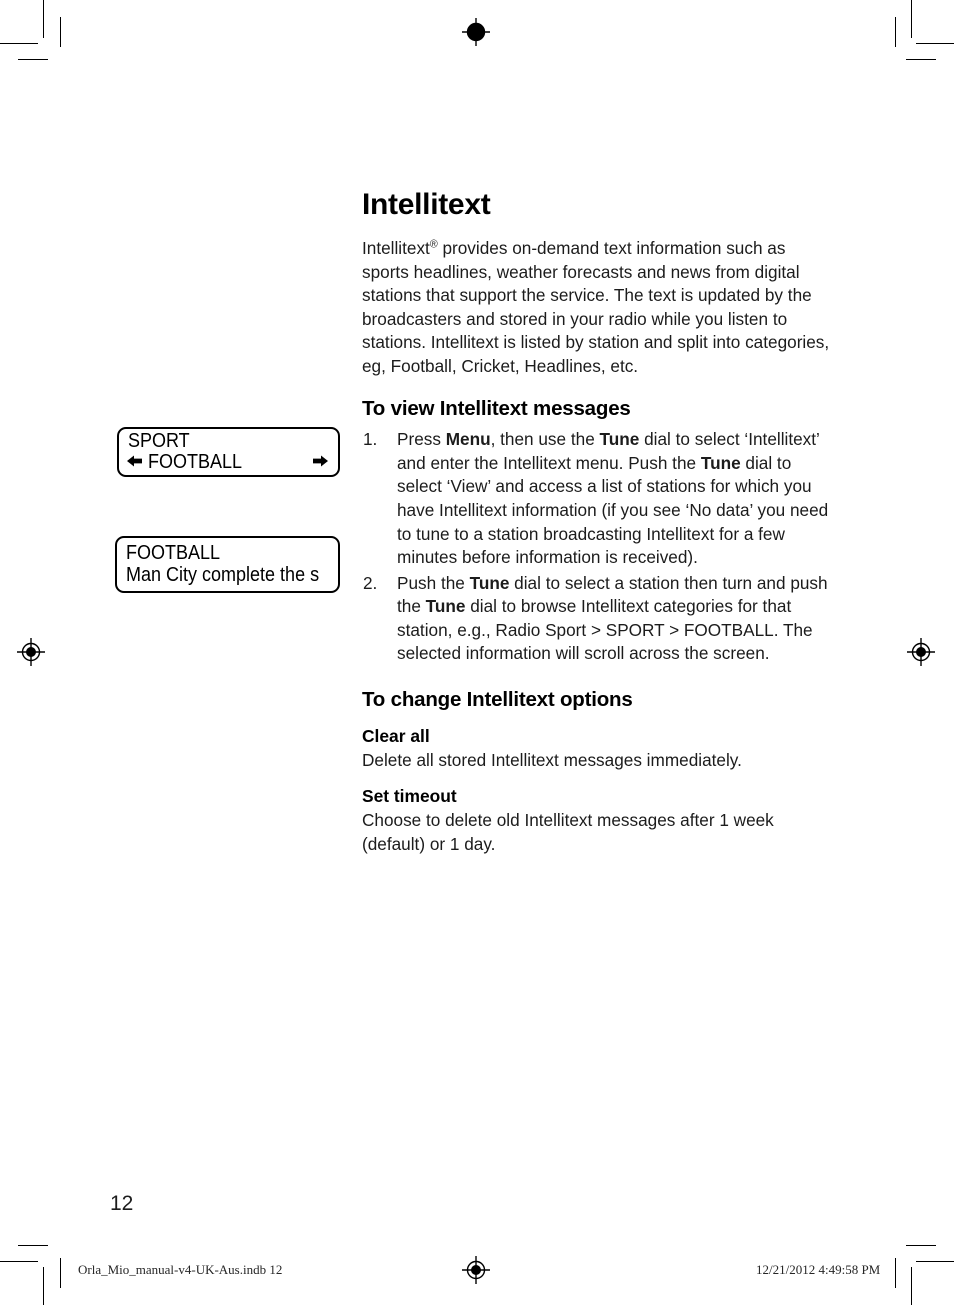  What do you see at coordinates (911, 1286) in the screenshot?
I see `crop-mark-bottom-right-vertical` at bounding box center [911, 1286].